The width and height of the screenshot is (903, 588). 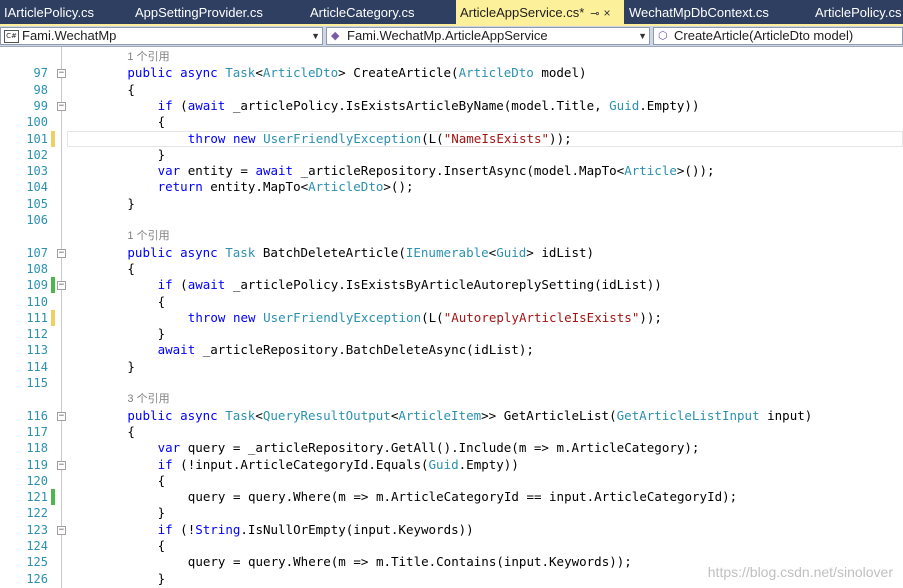 What do you see at coordinates (451, 269) in the screenshot?
I see `code-line: 108 {` at bounding box center [451, 269].